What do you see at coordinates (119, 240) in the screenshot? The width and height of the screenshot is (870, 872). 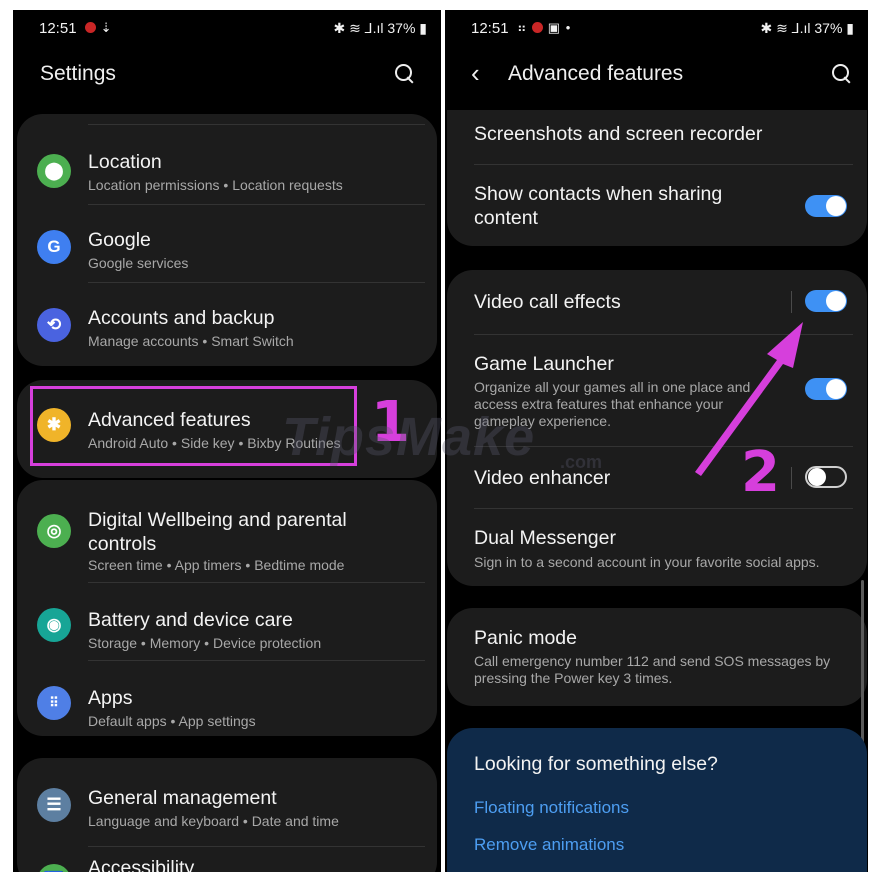 I see `item-title: Google` at bounding box center [119, 240].